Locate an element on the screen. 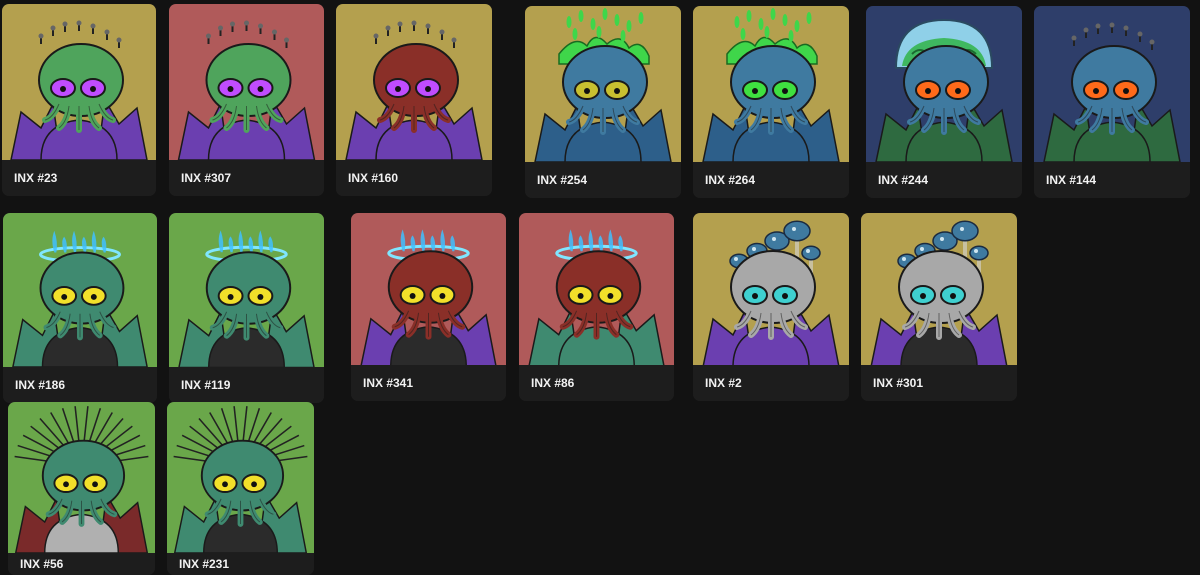  nft-card-title: INX #144 is located at coordinates (1112, 180).